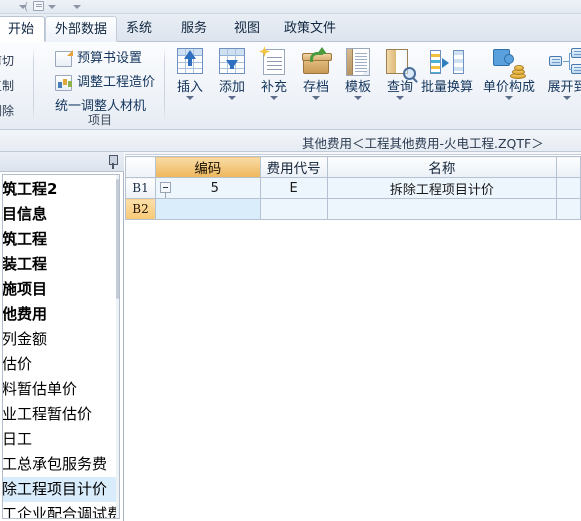  Describe the element at coordinates (33, 84) in the screenshot. I see `group-separator` at that location.